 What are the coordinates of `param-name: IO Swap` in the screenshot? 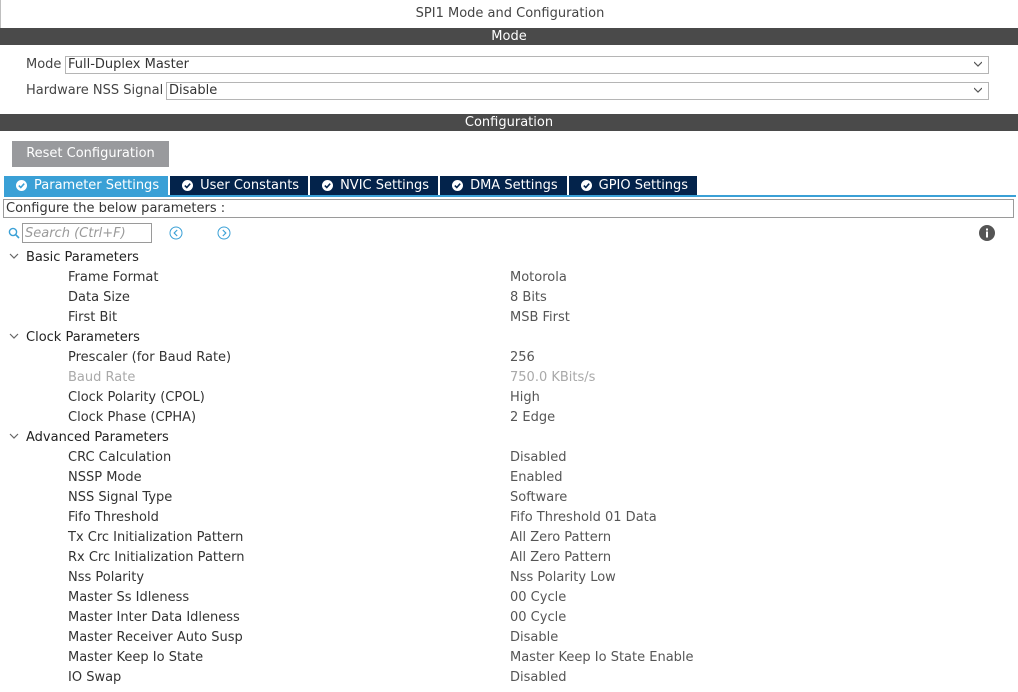 It's located at (95, 677).